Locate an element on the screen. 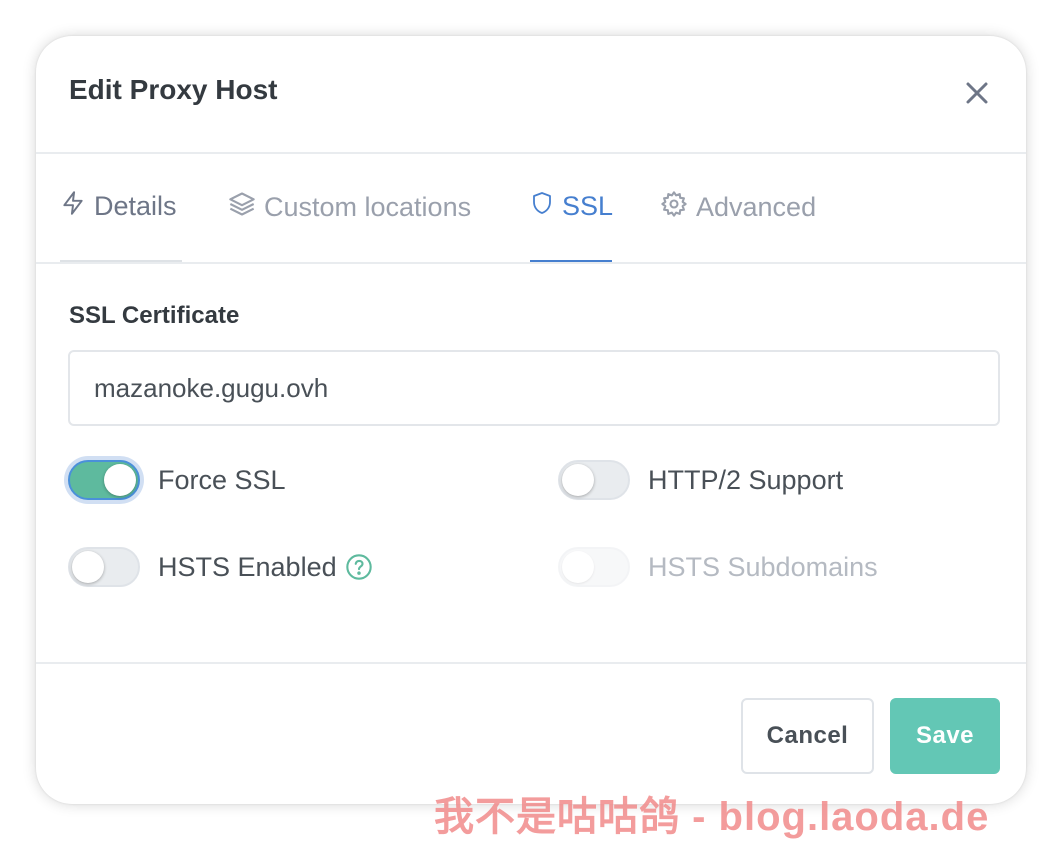  hsts-enabled-option: HSTS Enabled is located at coordinates (220, 567).